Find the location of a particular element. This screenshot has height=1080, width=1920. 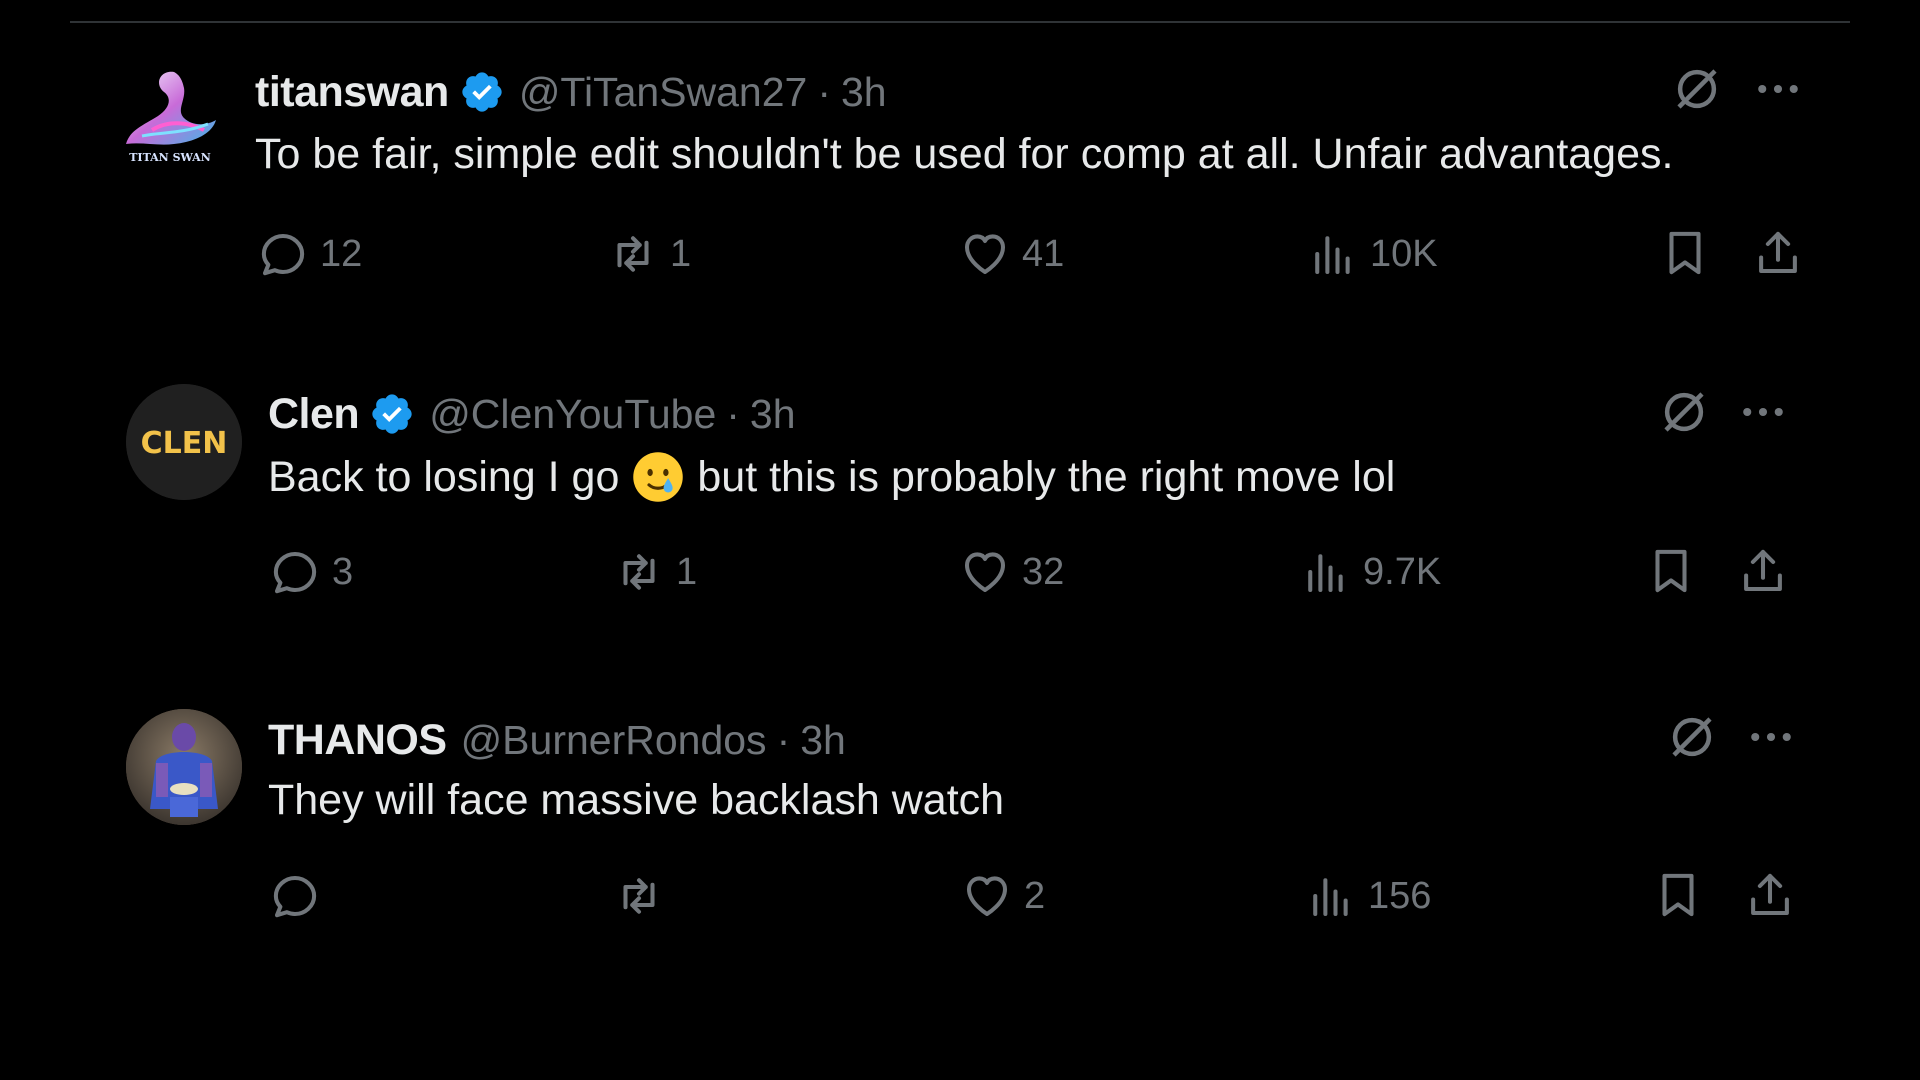

verified-badge-icon is located at coordinates (392, 414).